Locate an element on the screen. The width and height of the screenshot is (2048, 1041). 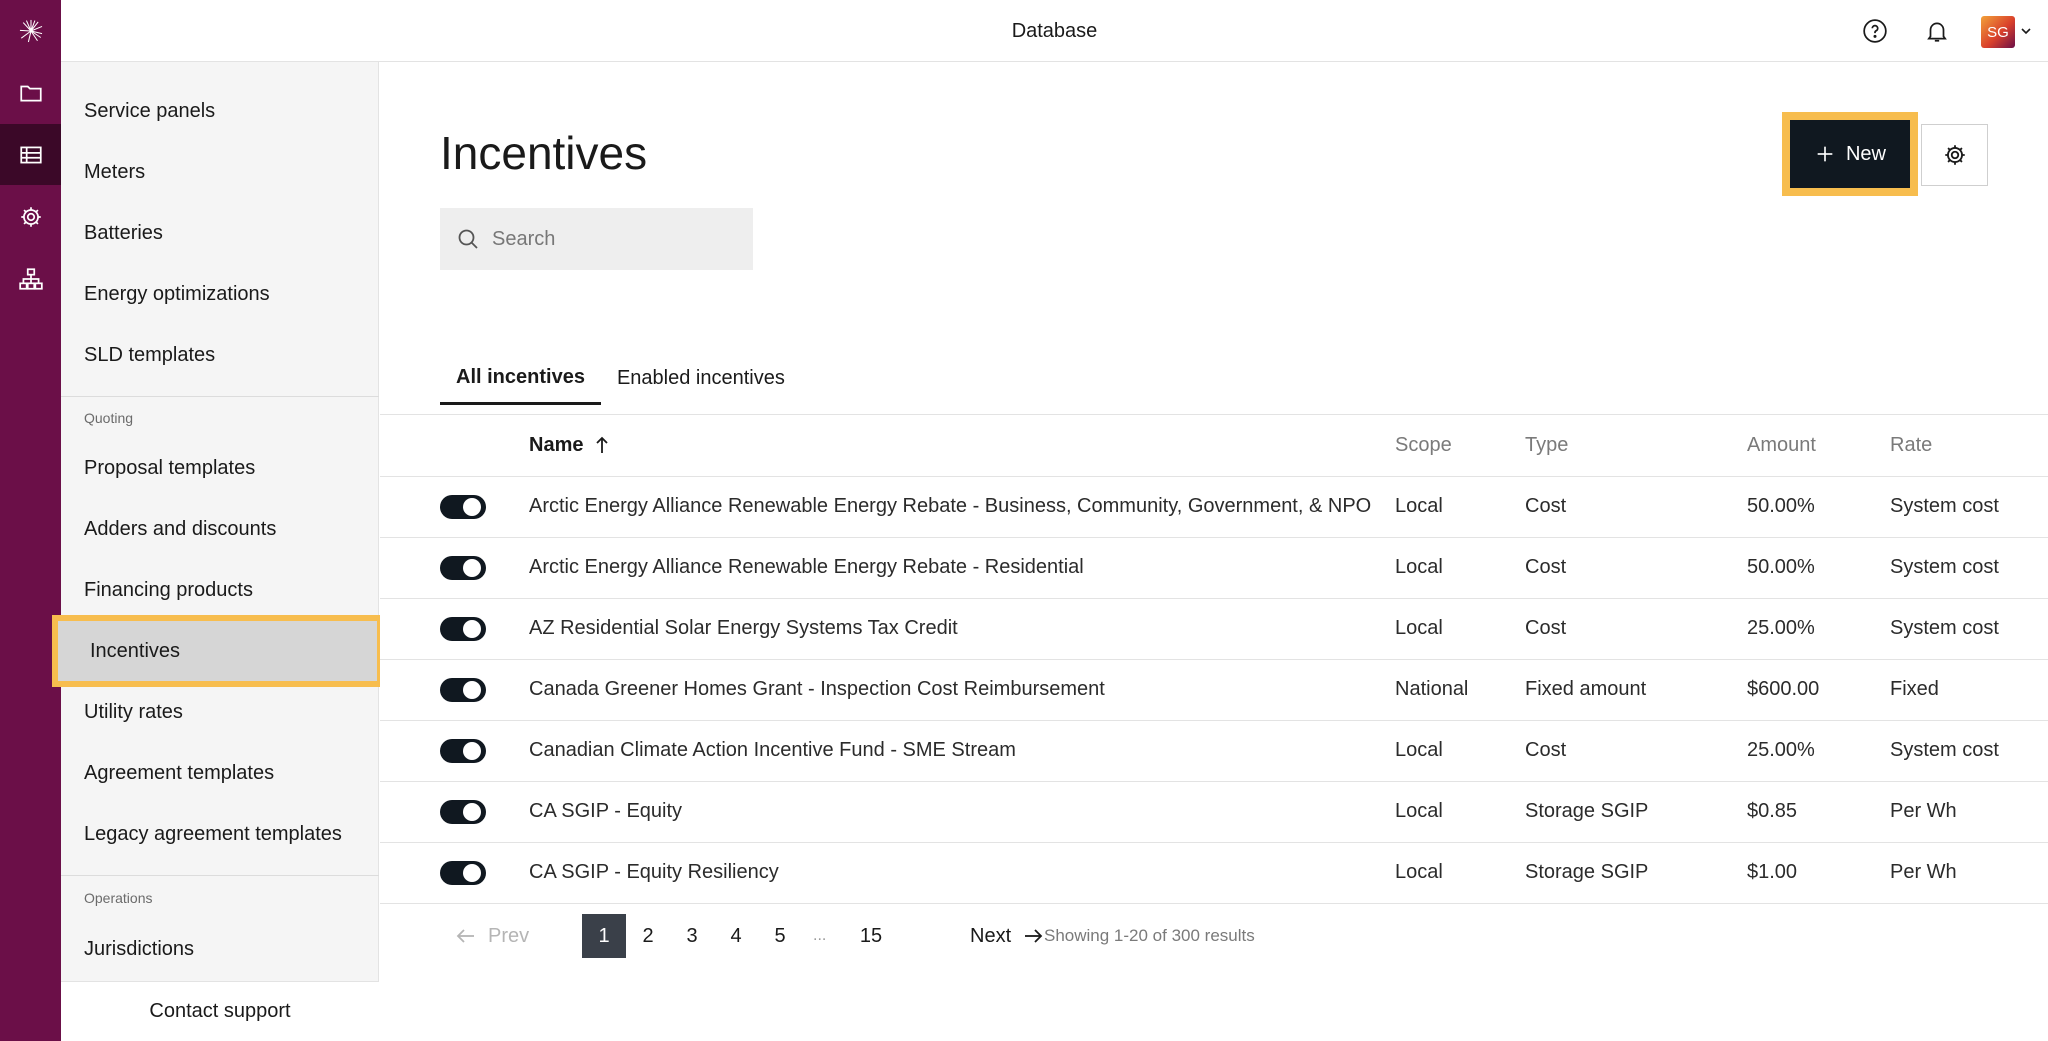
sidebar-item-incentives: Incentives is located at coordinates (217, 651).